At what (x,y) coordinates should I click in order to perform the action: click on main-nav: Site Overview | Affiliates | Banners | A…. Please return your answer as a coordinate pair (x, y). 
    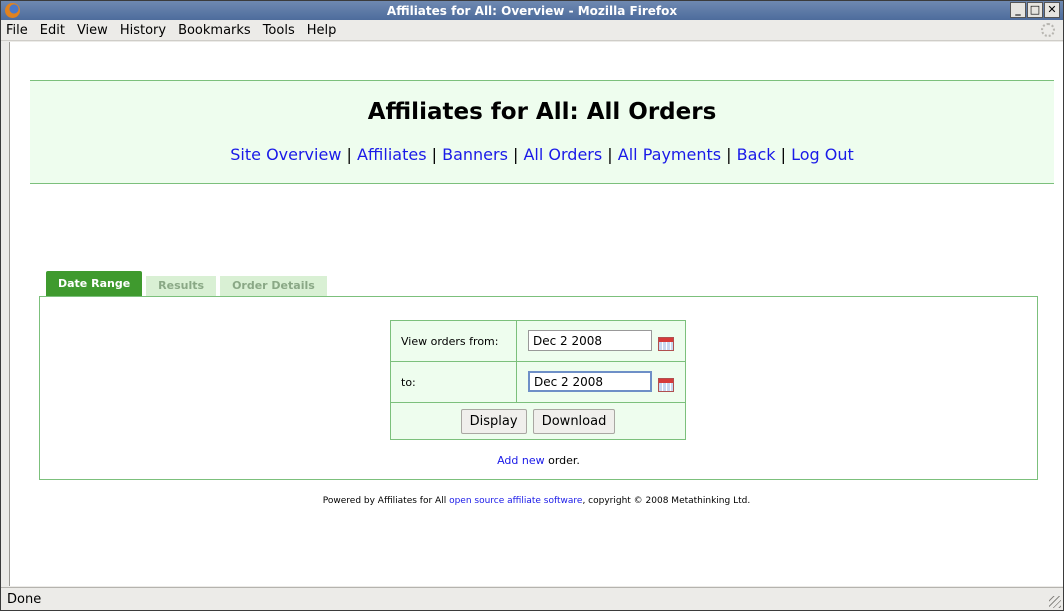
    Looking at the image, I should click on (542, 154).